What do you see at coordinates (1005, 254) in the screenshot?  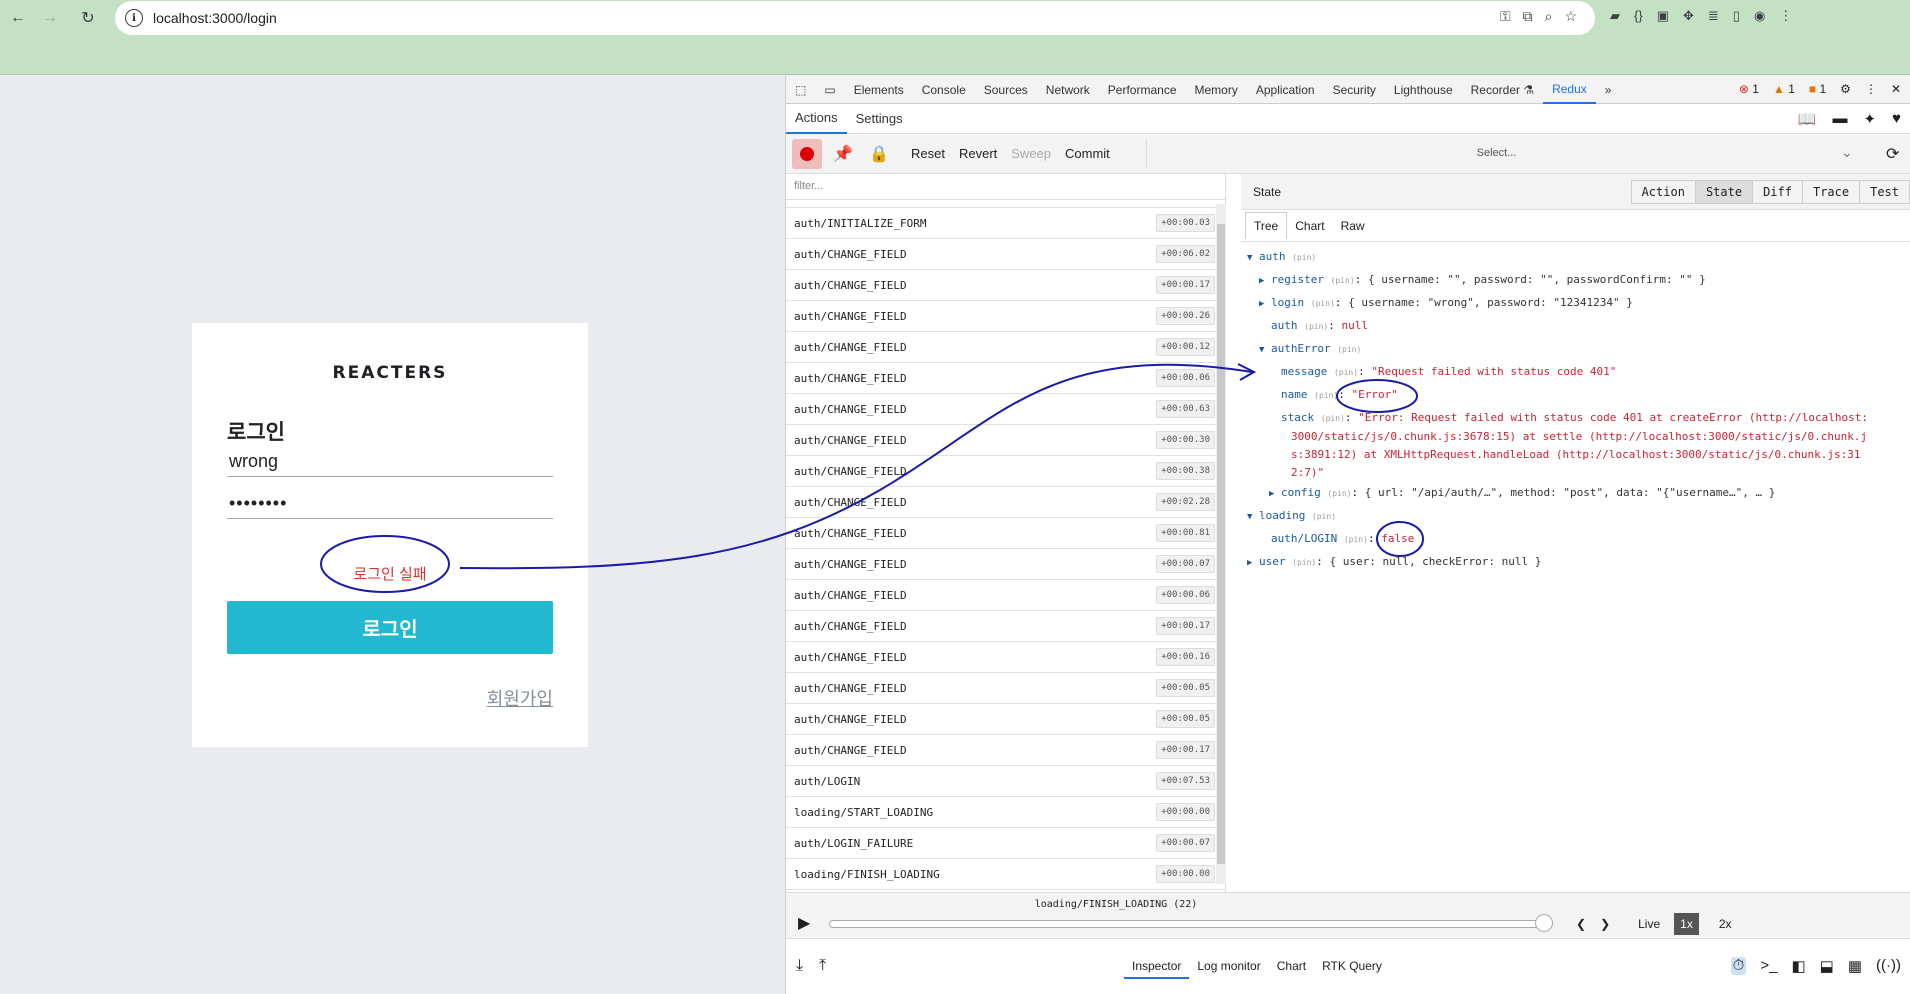 I see `action-row: auth/CHANGE_FIELD +00:06.02` at bounding box center [1005, 254].